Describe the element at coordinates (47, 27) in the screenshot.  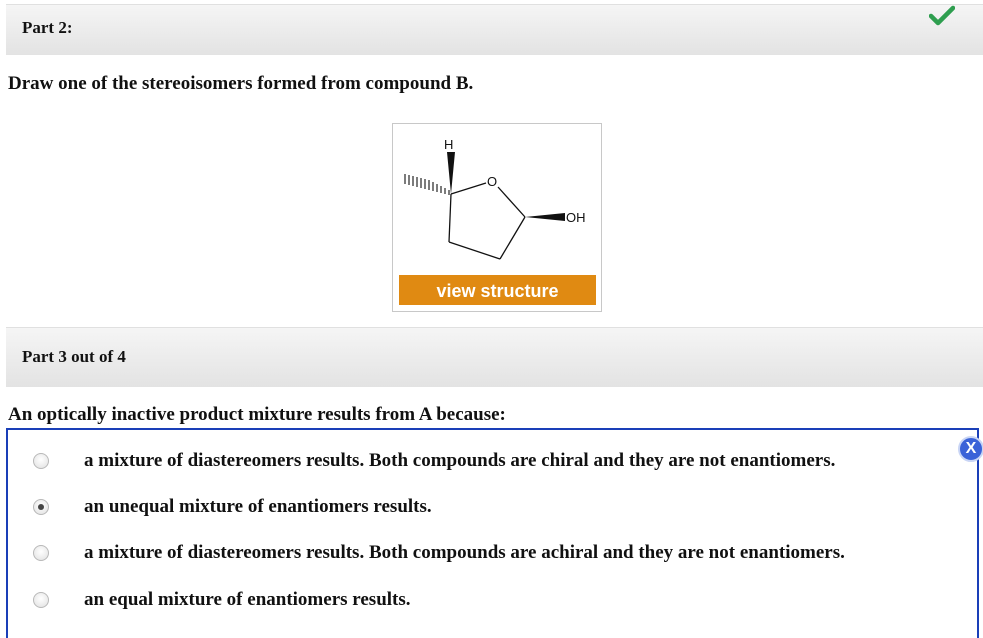
I see `part2-title: Part 2:` at that location.